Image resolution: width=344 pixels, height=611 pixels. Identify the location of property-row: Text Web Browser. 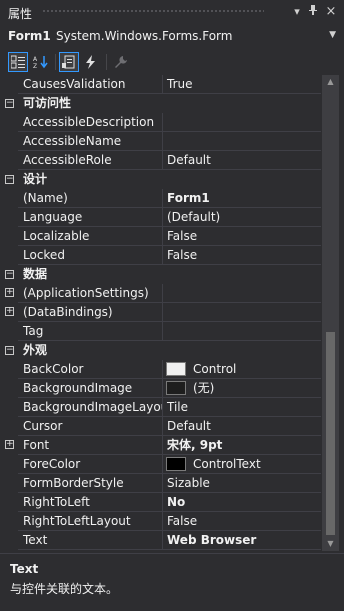
(160, 540).